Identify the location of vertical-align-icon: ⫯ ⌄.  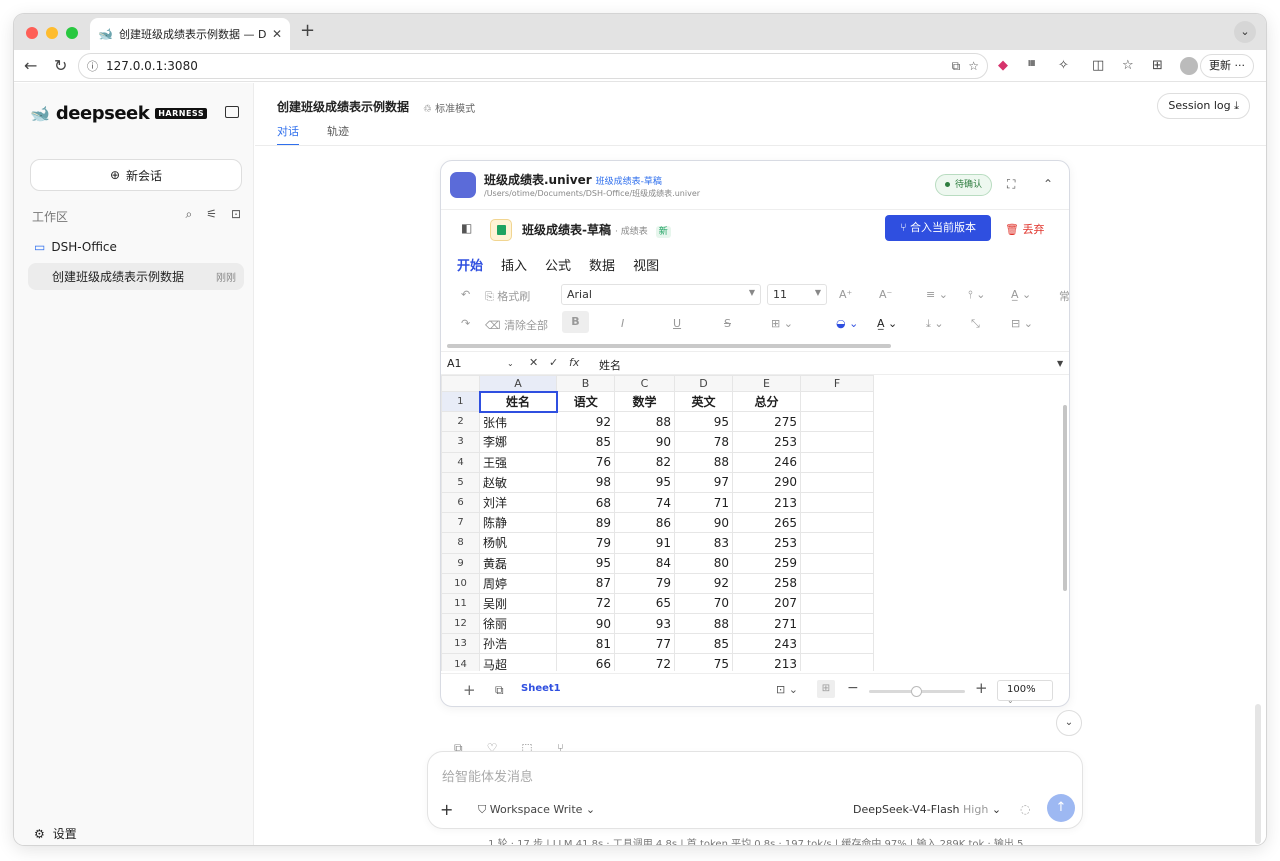
(977, 295).